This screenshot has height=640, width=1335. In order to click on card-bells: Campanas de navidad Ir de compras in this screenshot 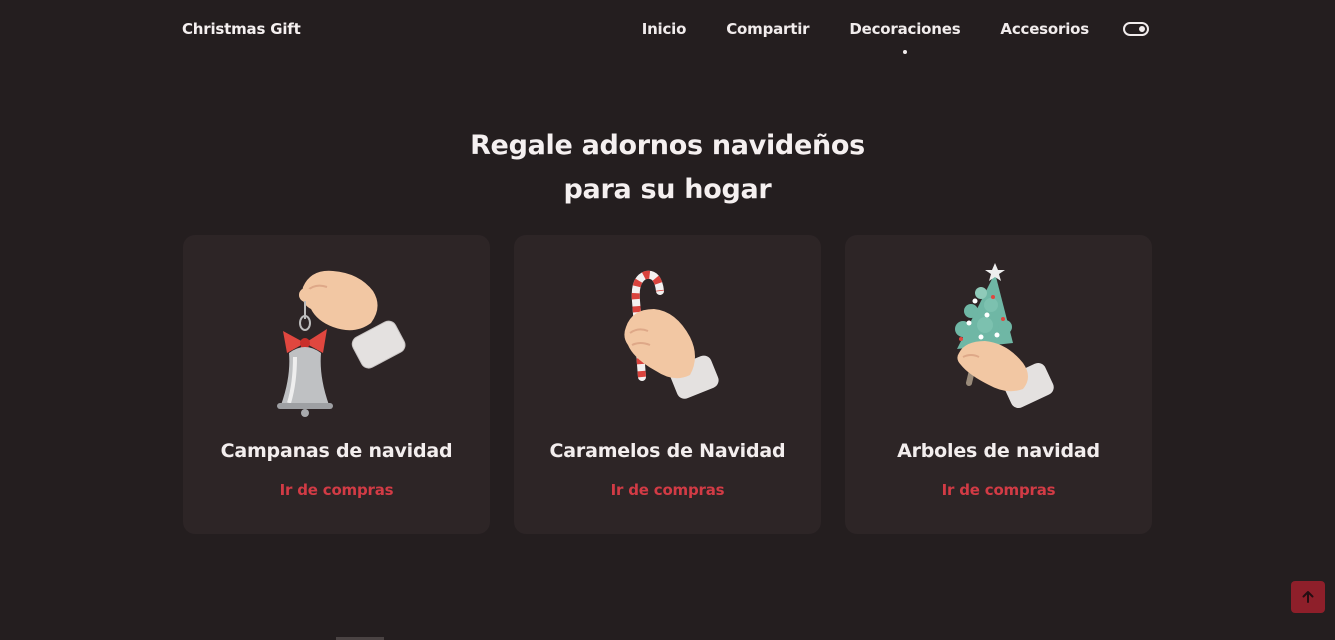, I will do `click(336, 384)`.